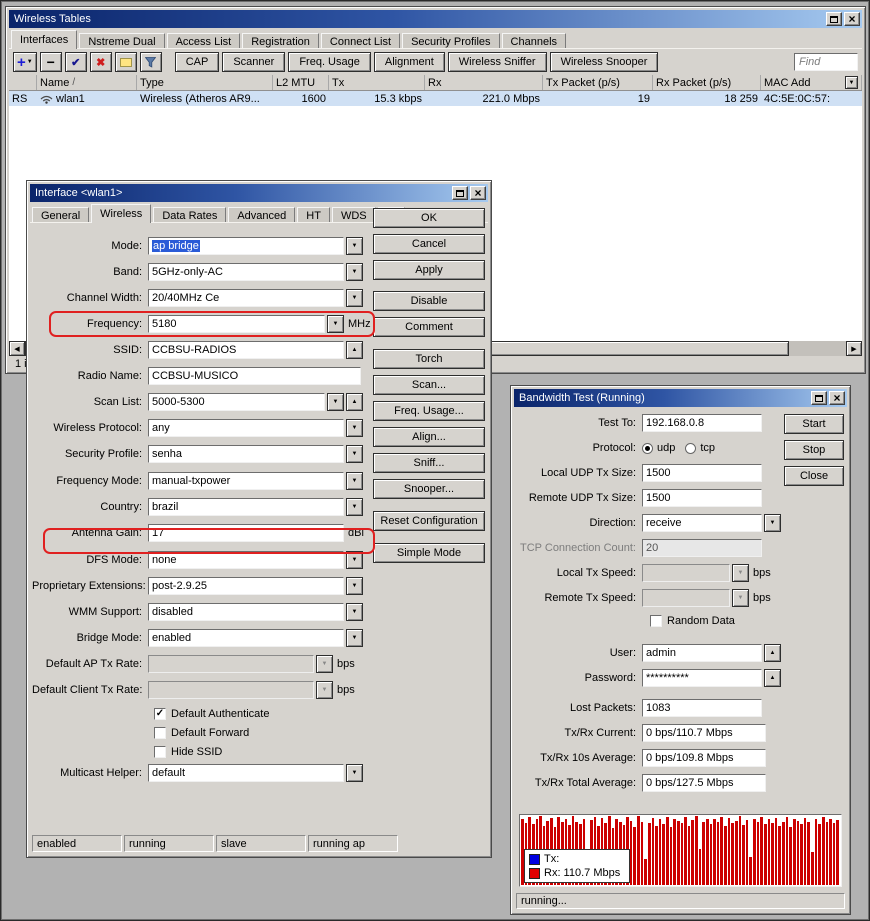 This screenshot has width=870, height=921. What do you see at coordinates (604, 62) in the screenshot?
I see `wireless-snooper-button: Wireless Snooper` at bounding box center [604, 62].